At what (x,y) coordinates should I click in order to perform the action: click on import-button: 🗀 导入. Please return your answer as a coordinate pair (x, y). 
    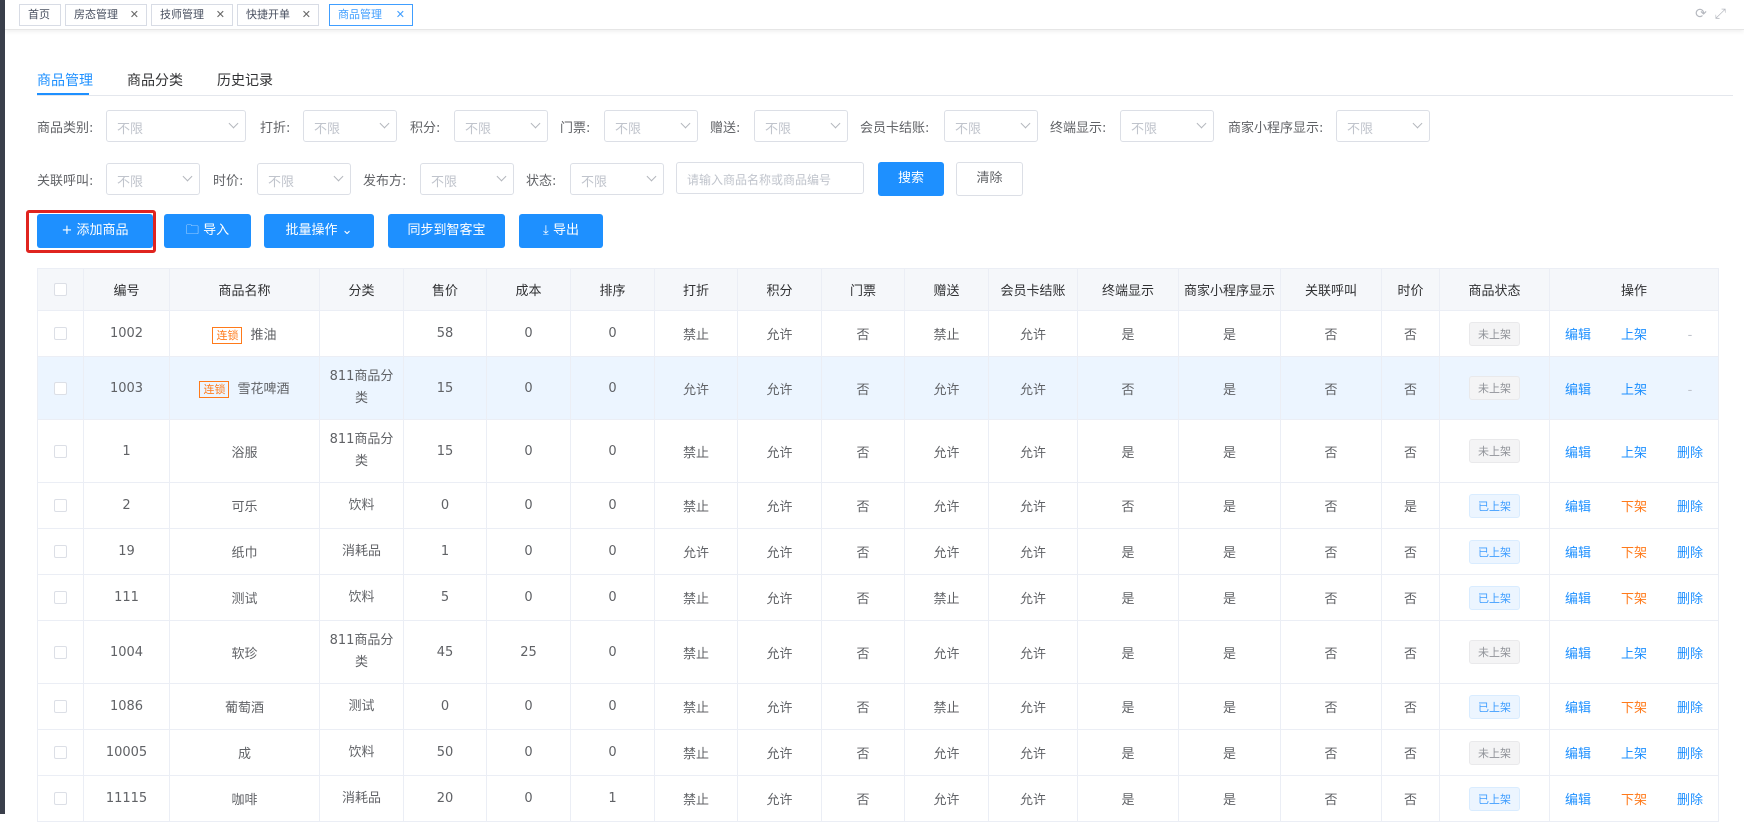
    Looking at the image, I should click on (207, 231).